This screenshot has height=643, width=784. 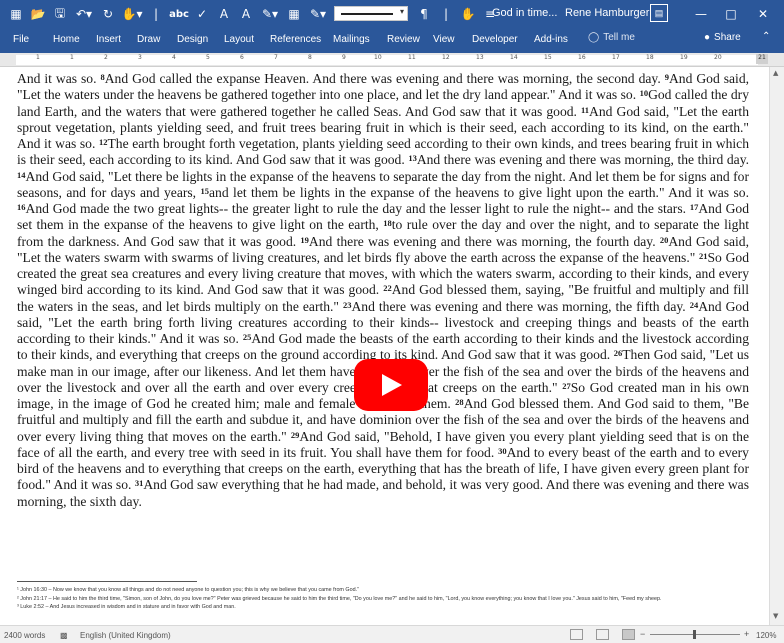 I want to click on tab-view: View, so click(x=444, y=39).